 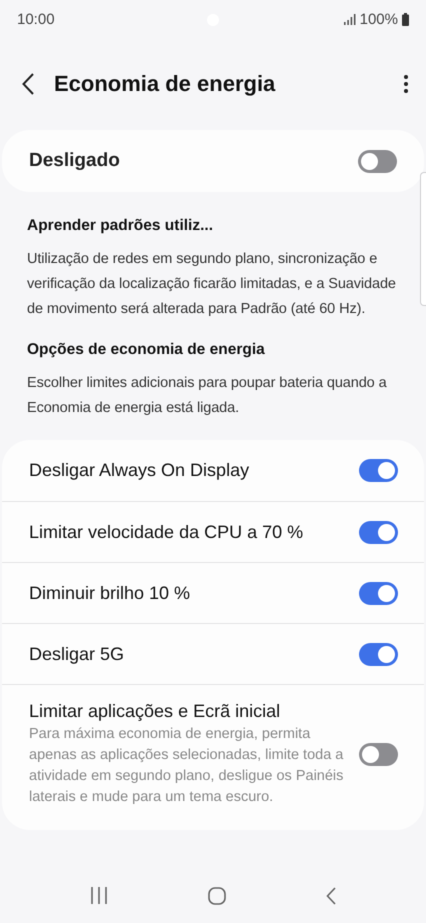 What do you see at coordinates (350, 19) in the screenshot?
I see `signal-icon` at bounding box center [350, 19].